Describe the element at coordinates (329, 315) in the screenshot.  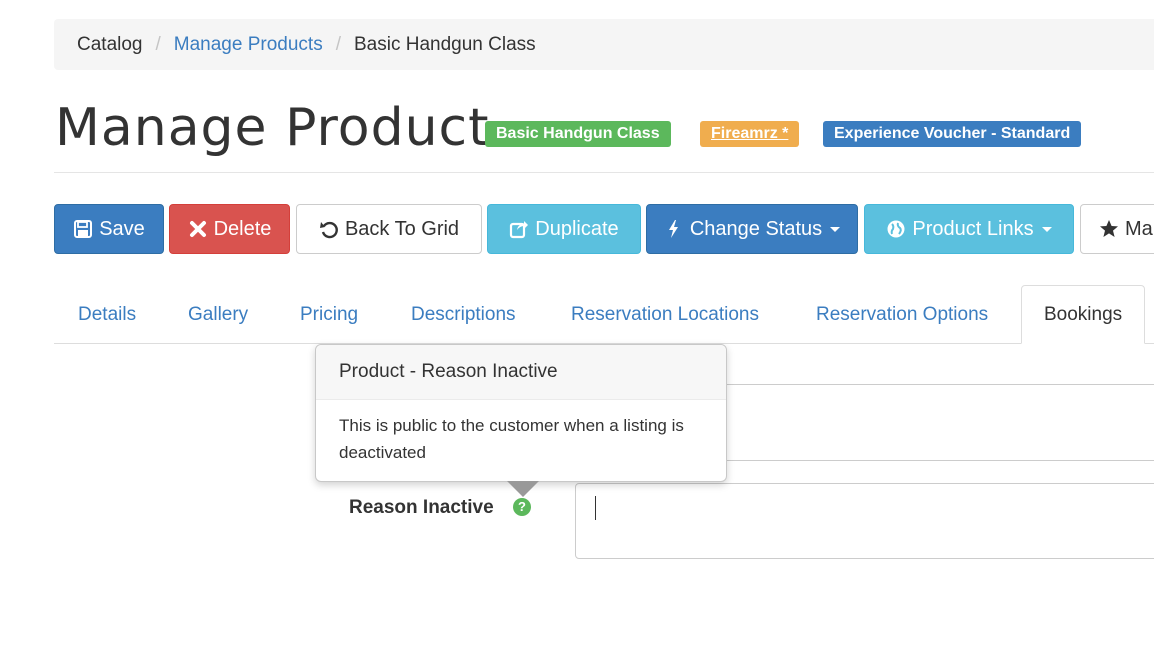
I see `tab-pricing: Pricing` at that location.